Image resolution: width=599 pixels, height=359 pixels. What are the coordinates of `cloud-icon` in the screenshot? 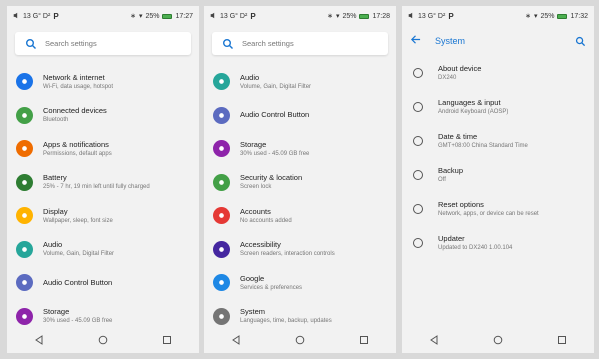 It's located at (418, 175).